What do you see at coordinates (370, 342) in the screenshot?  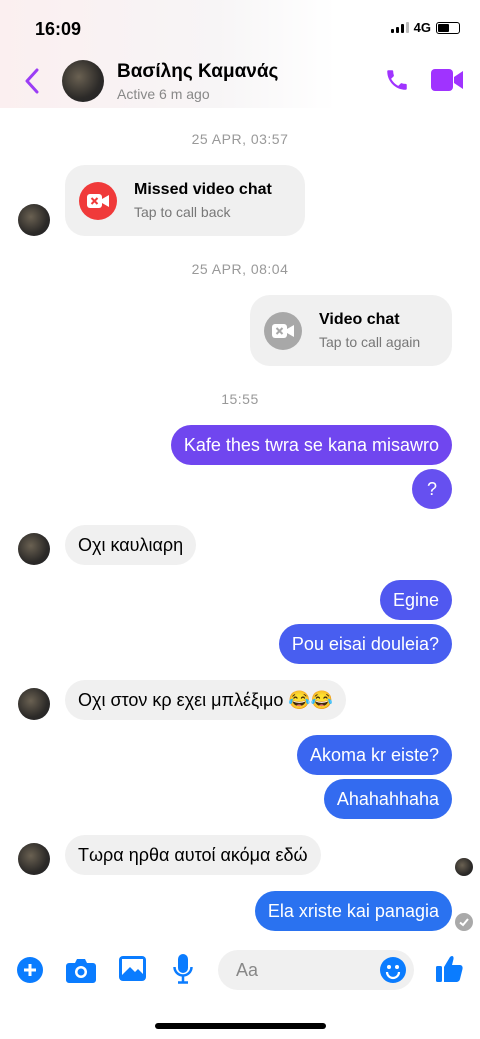 I see `video-chat-sub: Tap to call again` at bounding box center [370, 342].